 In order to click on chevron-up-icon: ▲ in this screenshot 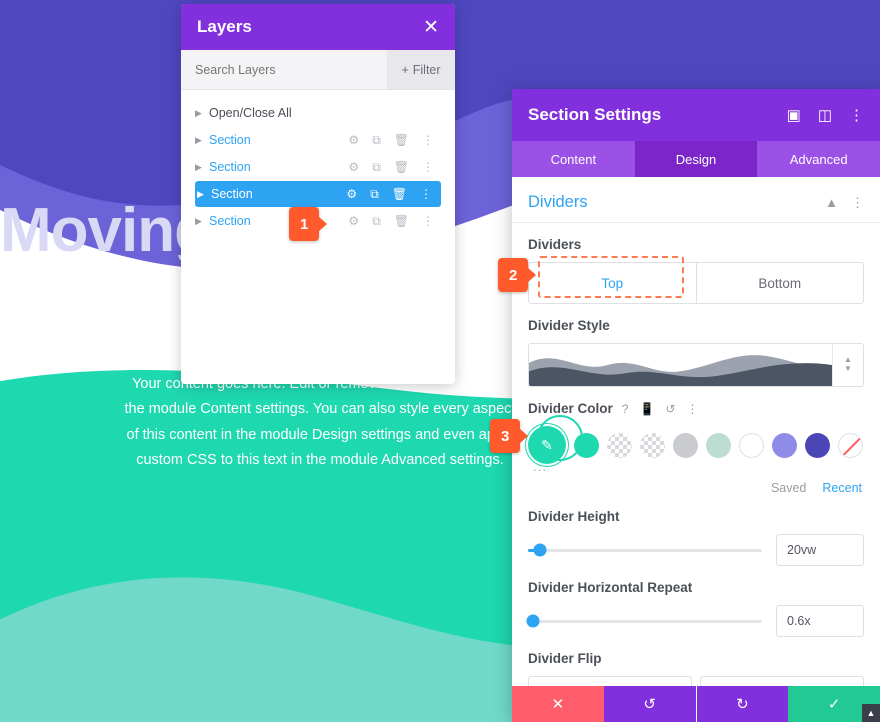, I will do `click(831, 202)`.